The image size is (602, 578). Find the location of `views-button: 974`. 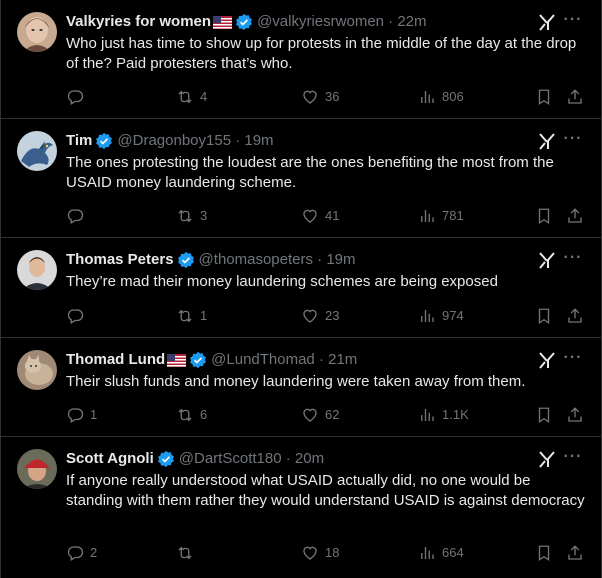

views-button: 974 is located at coordinates (441, 316).